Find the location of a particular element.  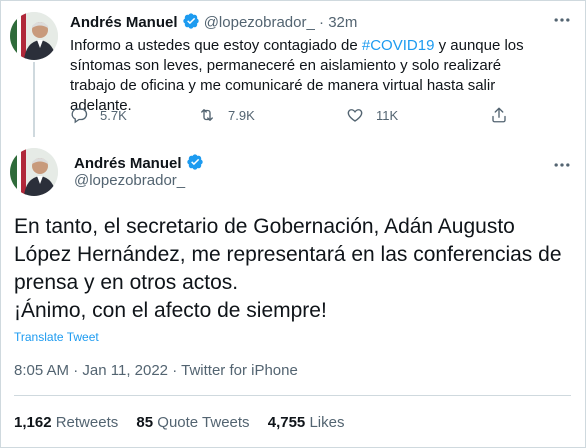

likes-label: Likes is located at coordinates (327, 422).